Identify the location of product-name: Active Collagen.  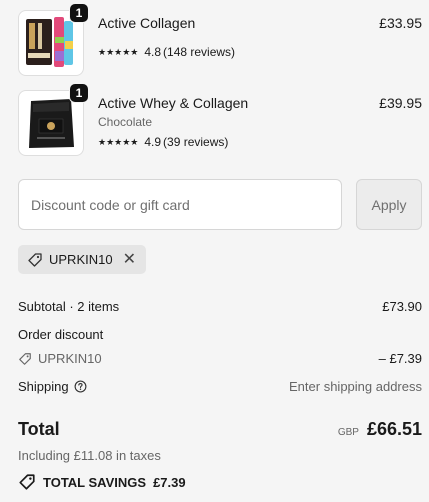
(147, 23).